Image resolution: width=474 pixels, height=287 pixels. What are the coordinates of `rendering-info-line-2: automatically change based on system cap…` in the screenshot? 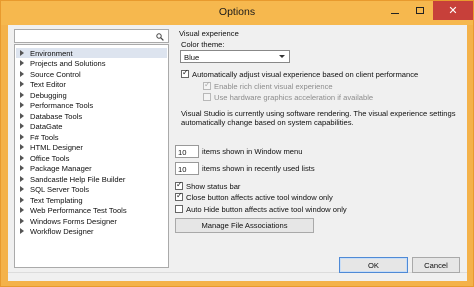 It's located at (267, 122).